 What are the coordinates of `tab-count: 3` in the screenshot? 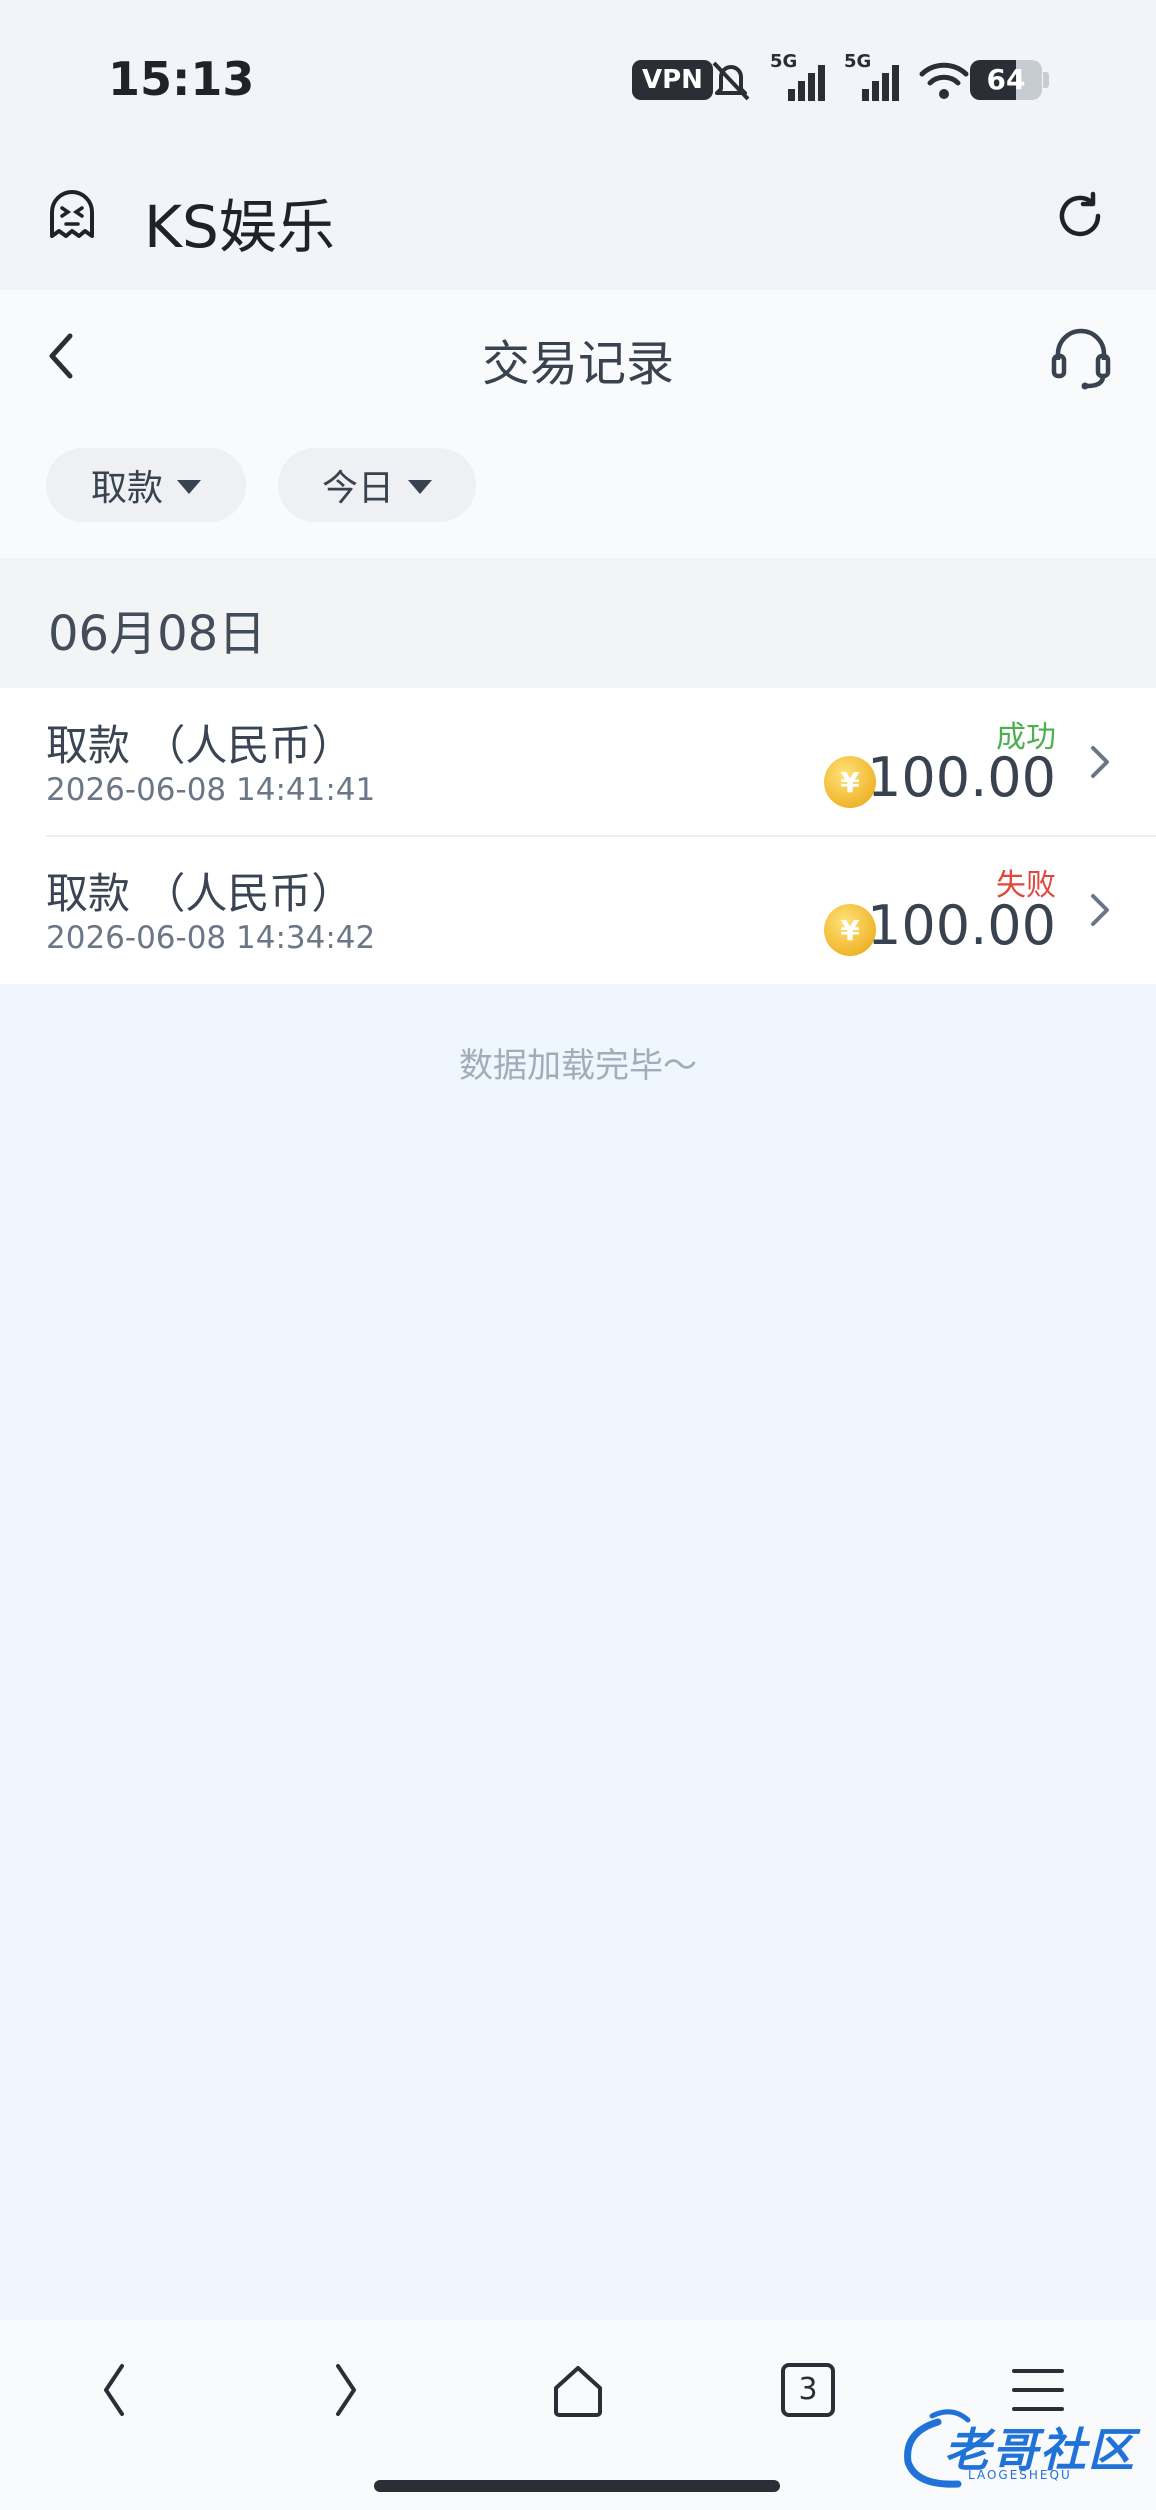 It's located at (808, 2390).